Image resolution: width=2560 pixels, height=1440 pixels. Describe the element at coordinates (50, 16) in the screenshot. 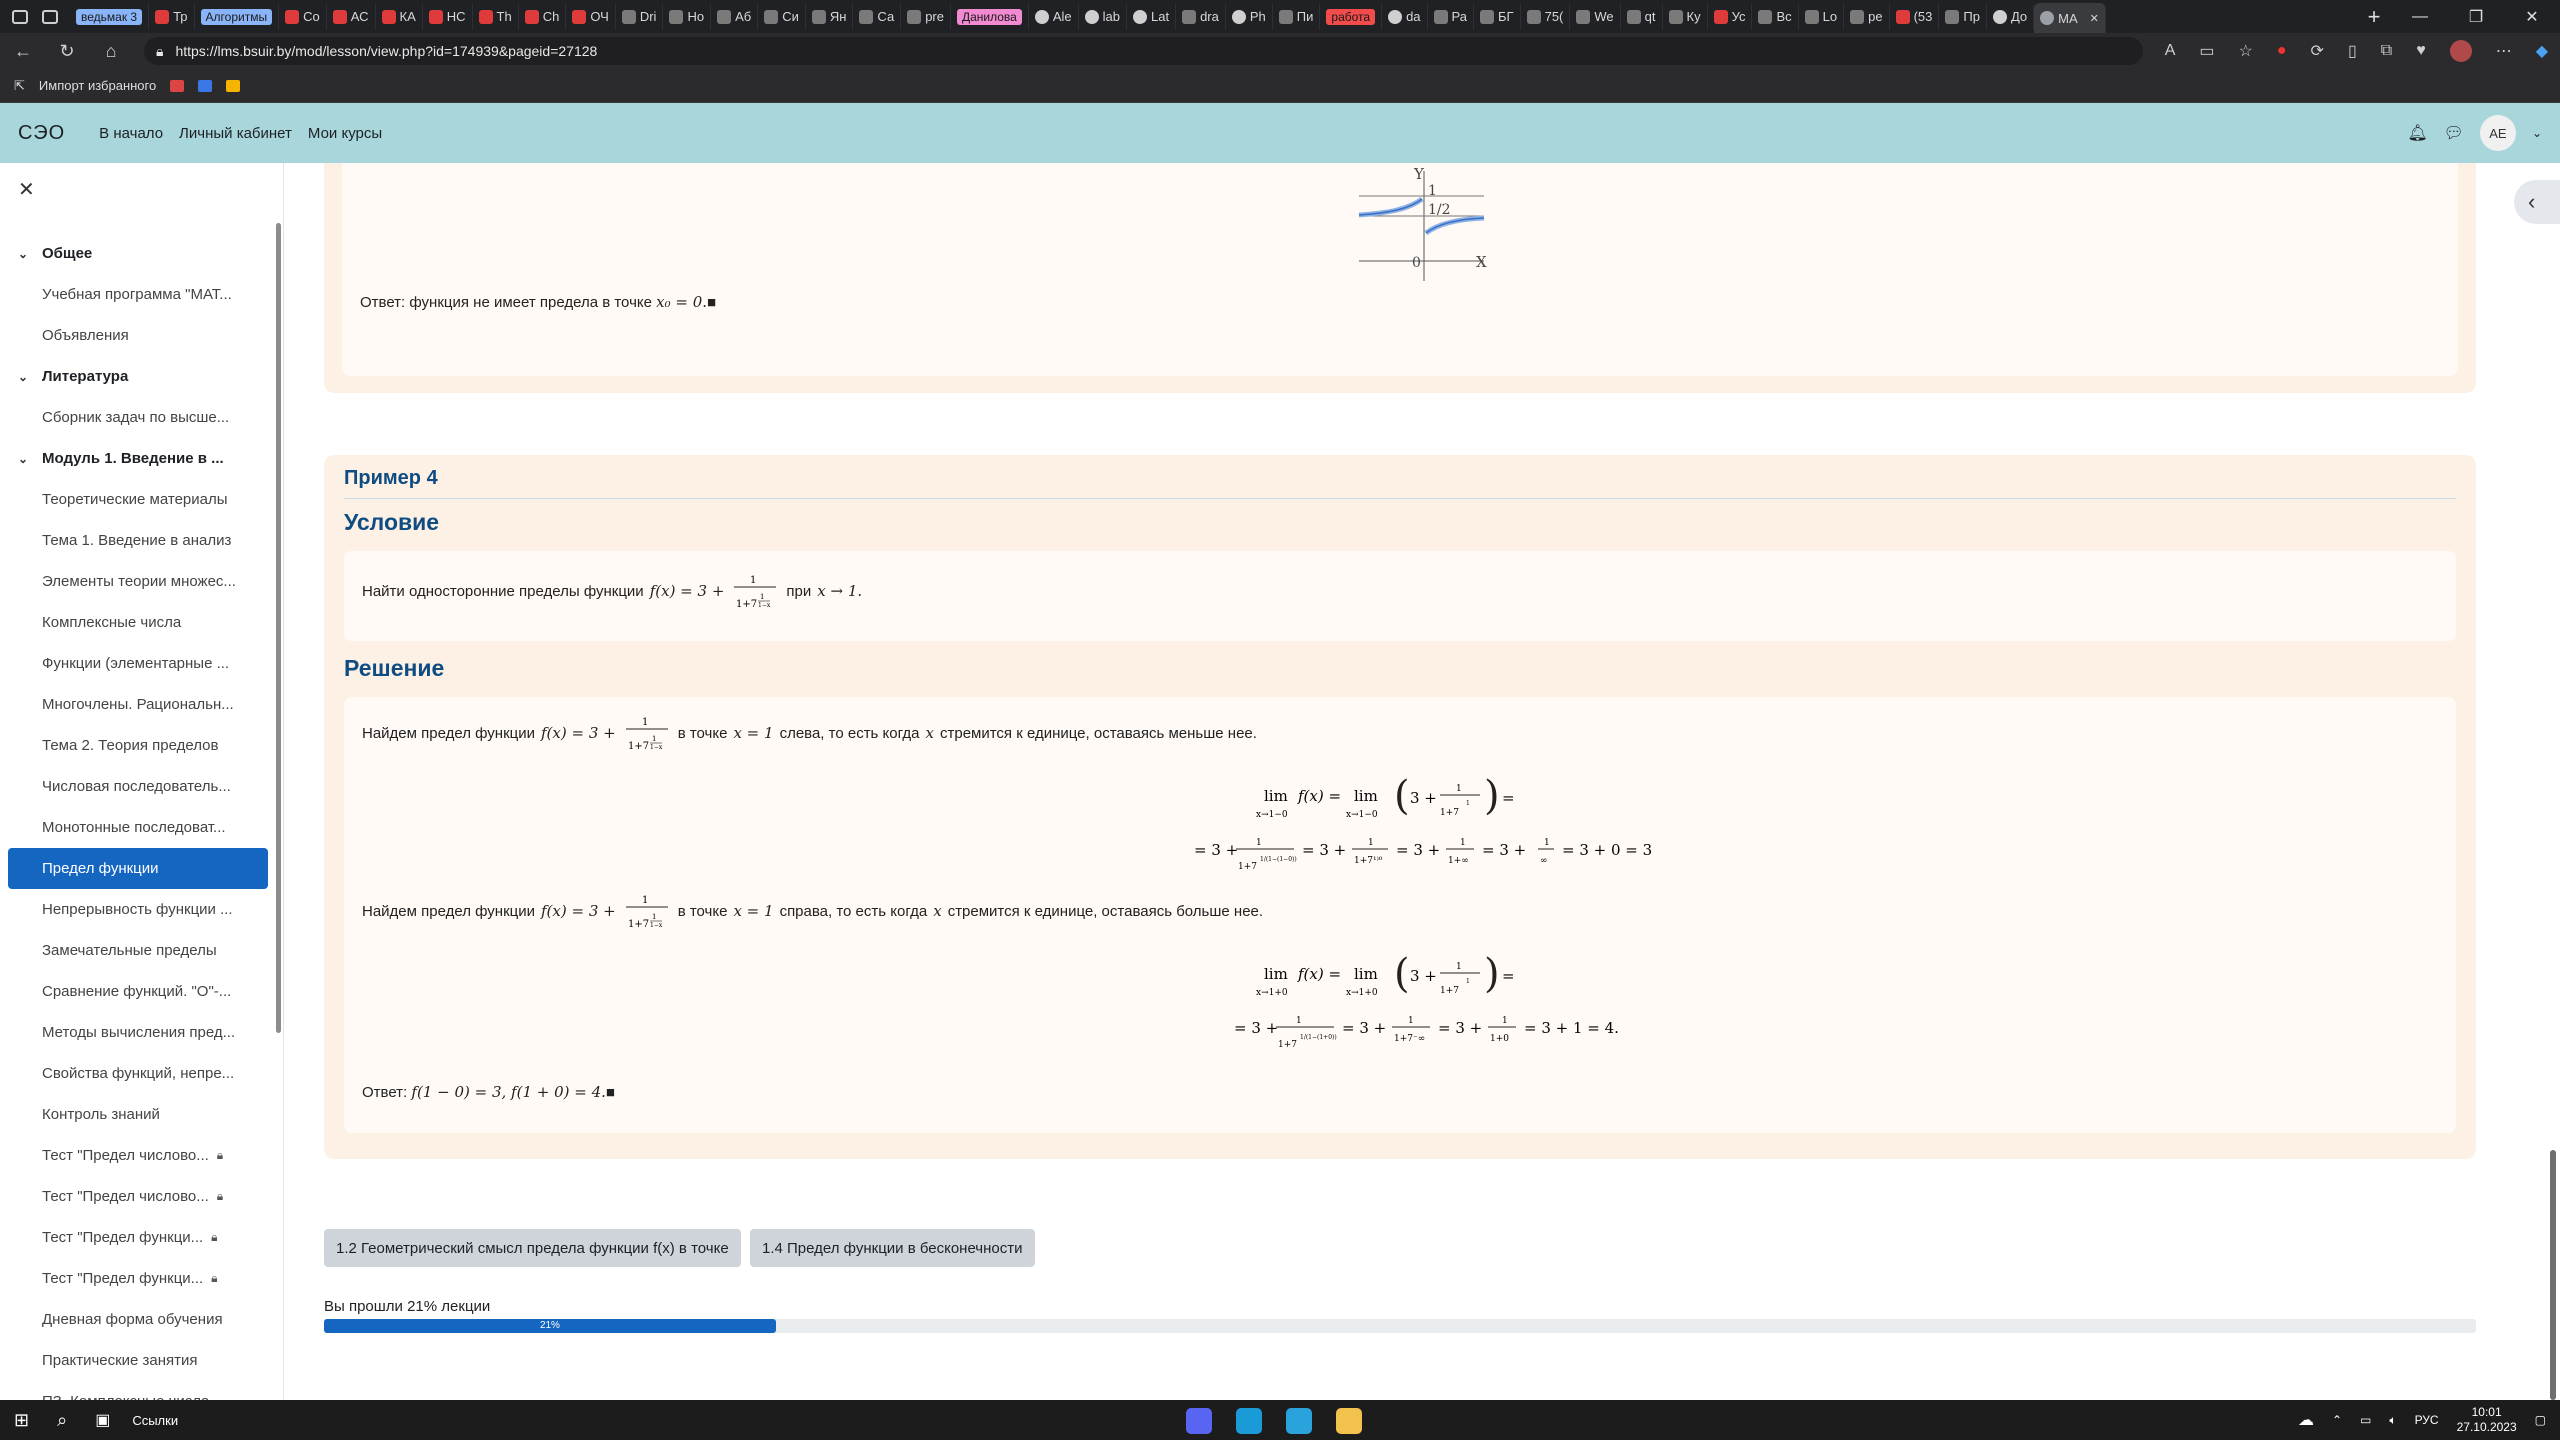

I see `tab-actions-icon` at that location.